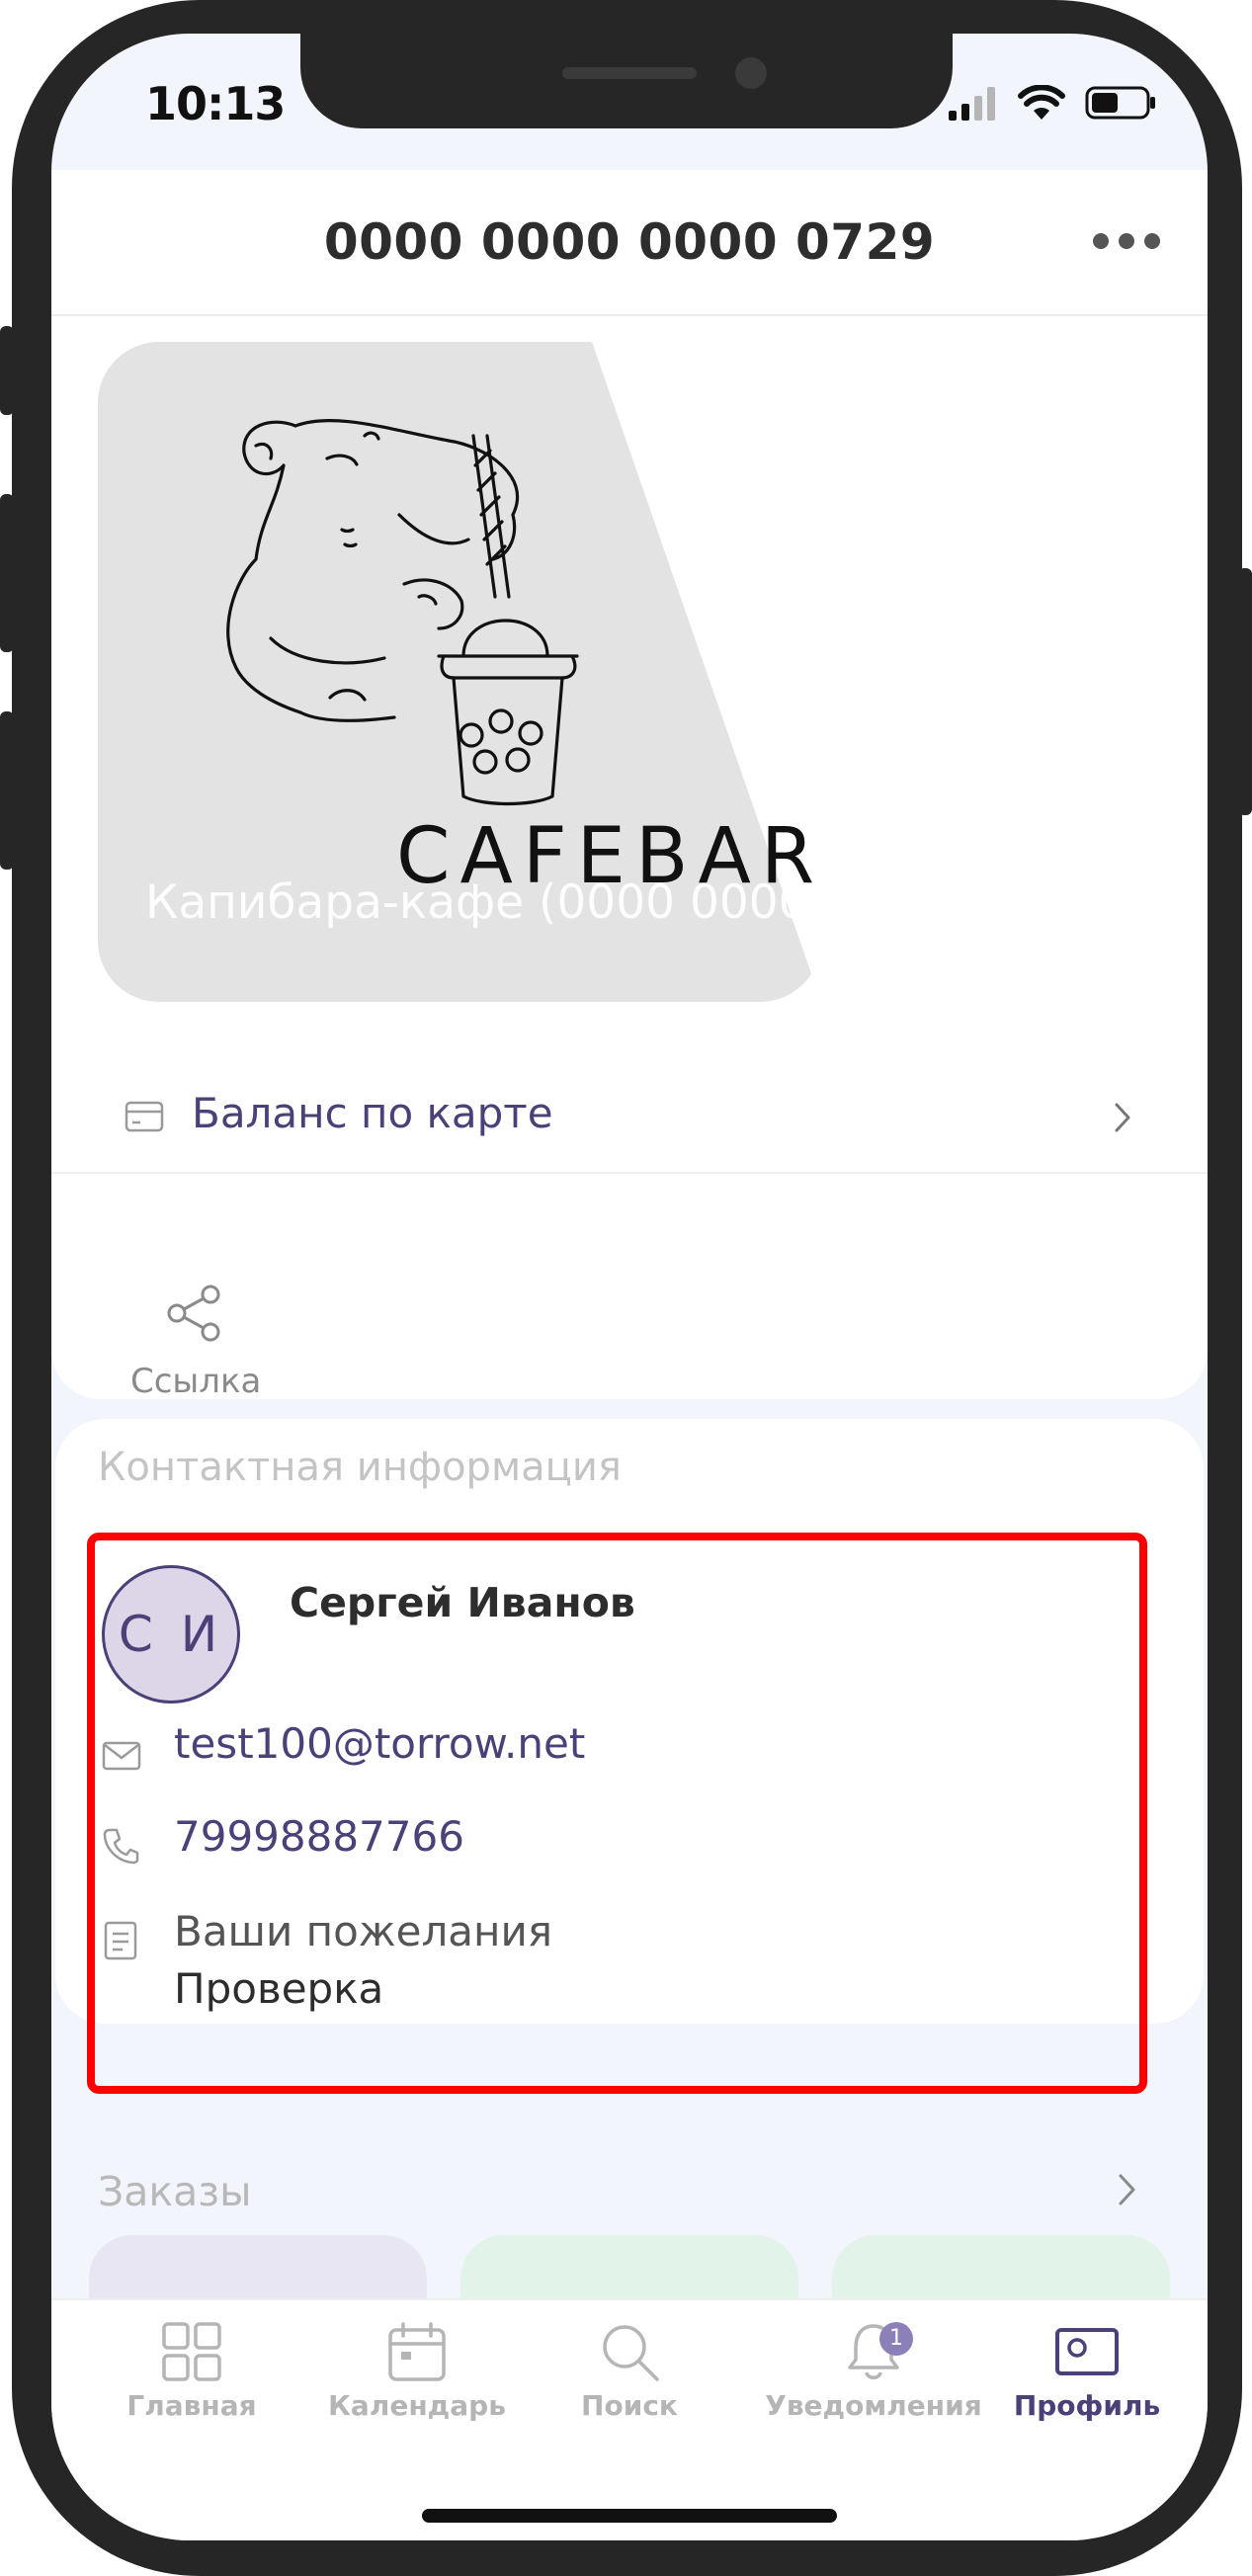  What do you see at coordinates (144, 1116) in the screenshot?
I see `credit-card-icon` at bounding box center [144, 1116].